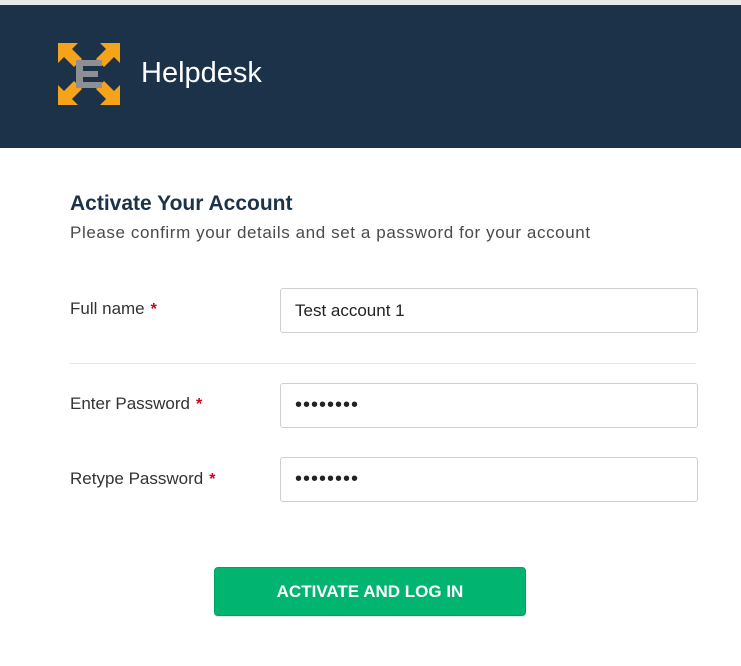  Describe the element at coordinates (489, 405) in the screenshot. I see `password-input` at that location.